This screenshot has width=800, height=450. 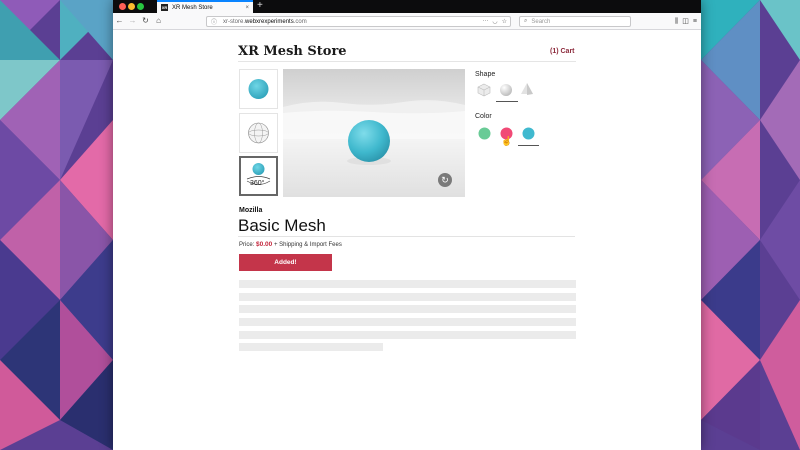 What do you see at coordinates (247, 245) in the screenshot?
I see `price-prefix: Price:` at bounding box center [247, 245].